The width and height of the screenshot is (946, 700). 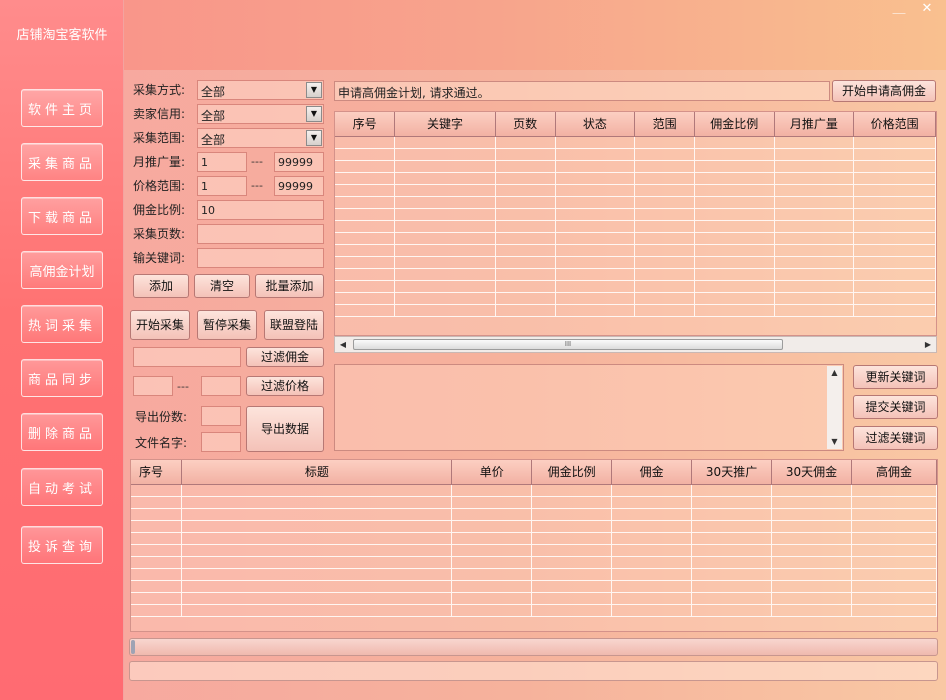 I want to click on add-button: 添加, so click(x=161, y=286).